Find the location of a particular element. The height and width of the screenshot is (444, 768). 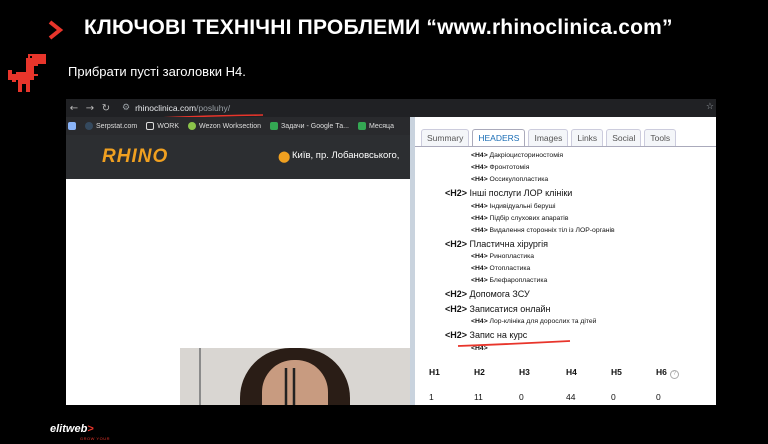

heading-row-h4: <H4> Ринопластика is located at coordinates (530, 257).